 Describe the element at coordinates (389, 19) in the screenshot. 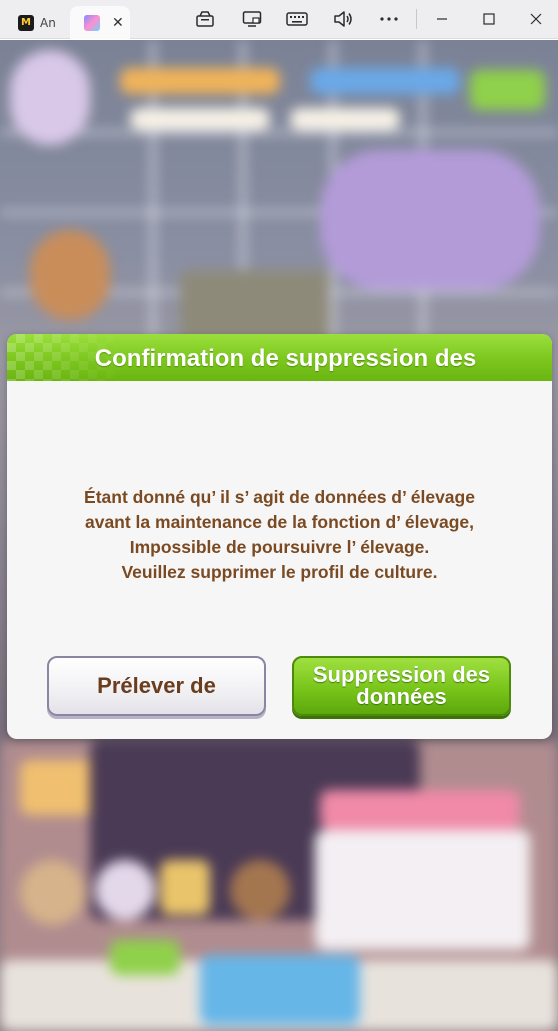

I see `more-icon` at that location.